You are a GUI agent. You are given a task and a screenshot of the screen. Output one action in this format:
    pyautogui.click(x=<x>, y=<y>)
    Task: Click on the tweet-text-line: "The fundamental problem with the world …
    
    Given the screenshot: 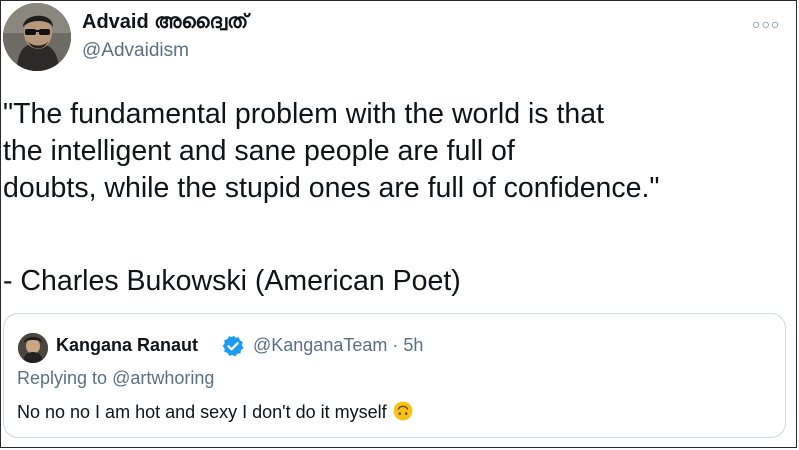 What is the action you would take?
    pyautogui.click(x=304, y=114)
    